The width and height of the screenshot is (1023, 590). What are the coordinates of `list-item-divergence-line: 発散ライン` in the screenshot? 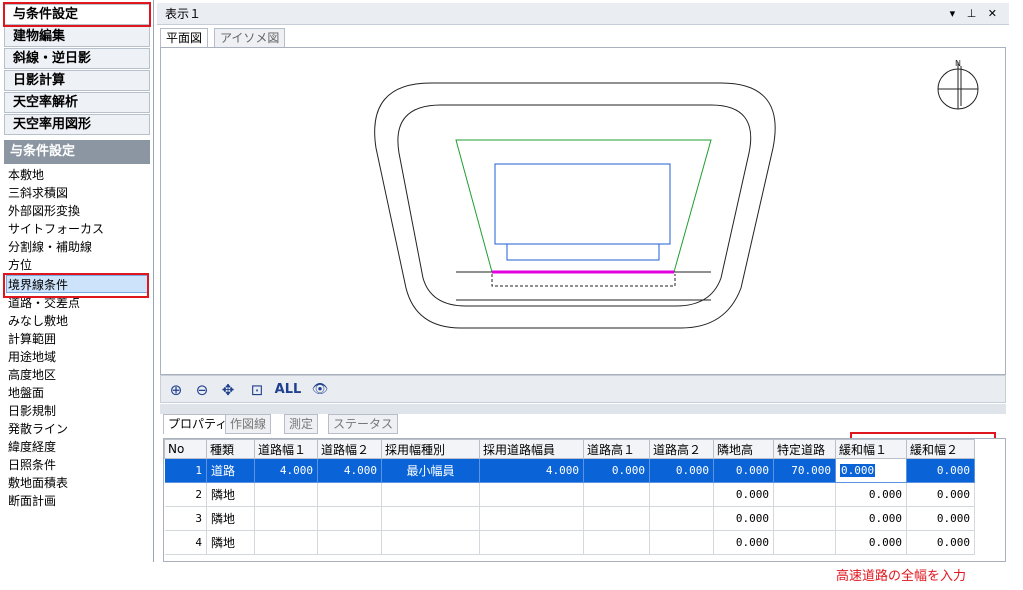 It's located at (78, 429).